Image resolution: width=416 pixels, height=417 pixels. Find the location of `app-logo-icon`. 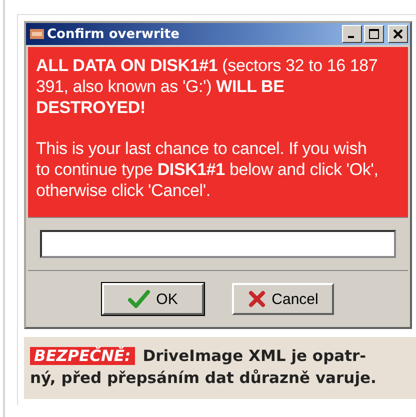

app-logo-icon is located at coordinates (37, 34).